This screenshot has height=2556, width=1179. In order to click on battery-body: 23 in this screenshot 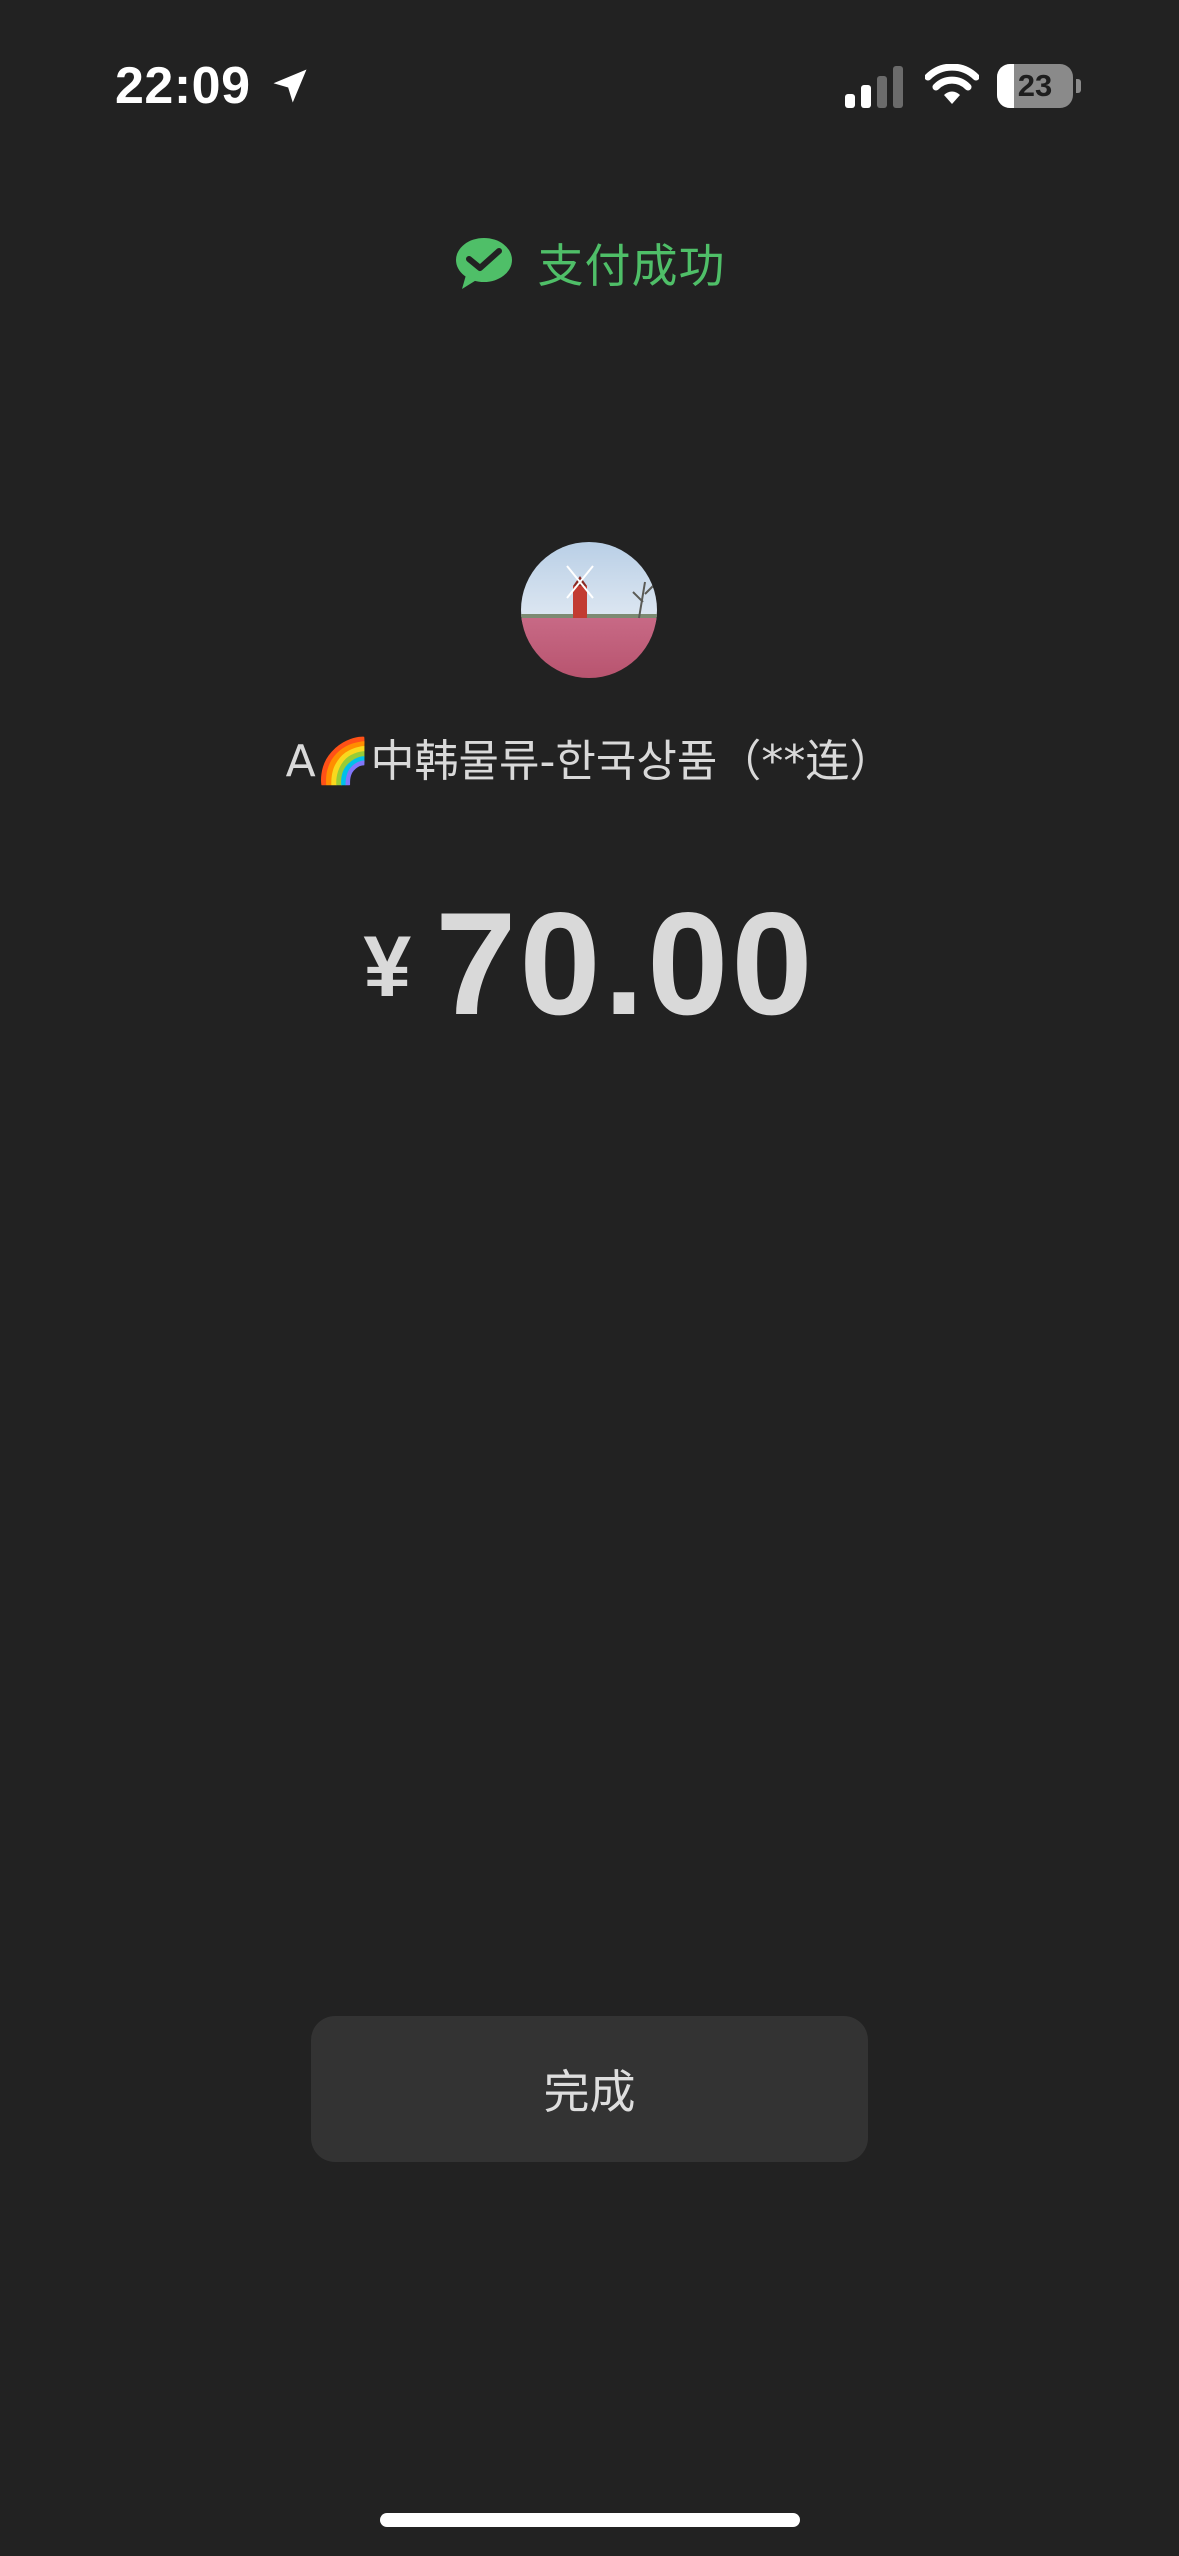, I will do `click(1035, 86)`.